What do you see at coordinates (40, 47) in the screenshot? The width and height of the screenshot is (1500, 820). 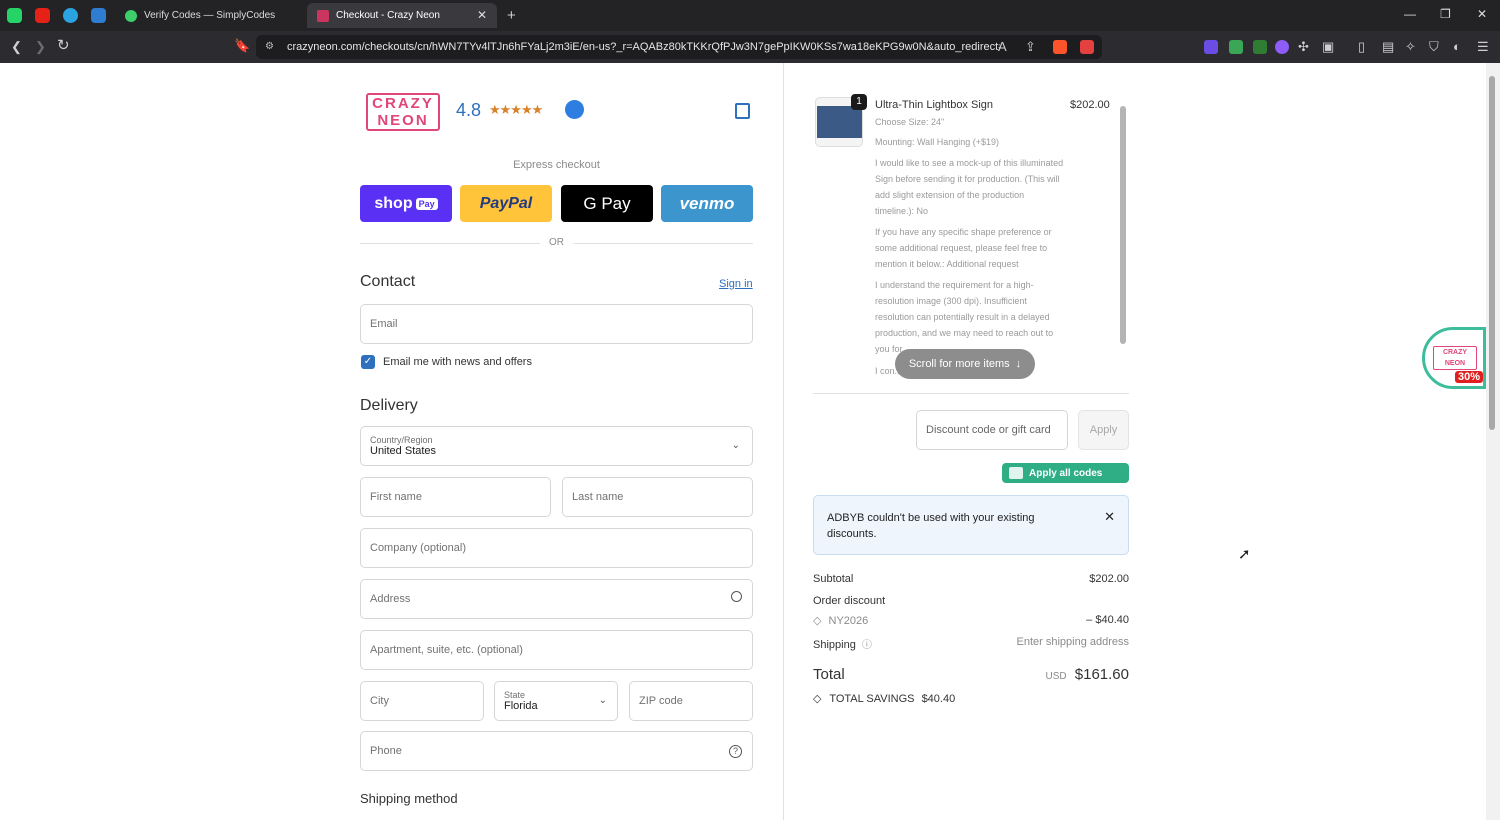 I see `forward-icon: ❯` at bounding box center [40, 47].